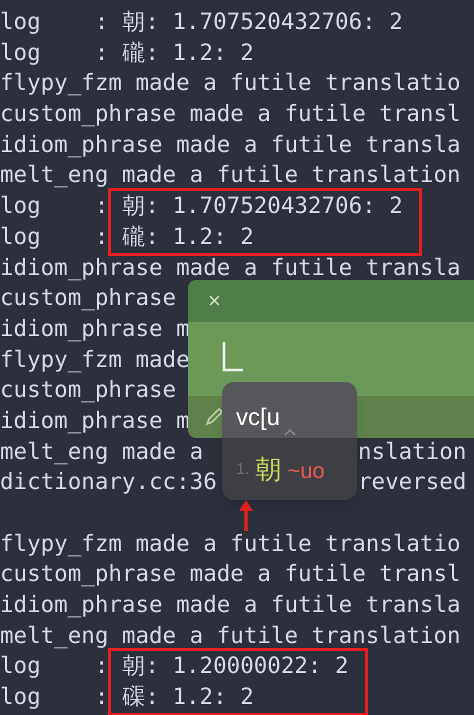 This screenshot has height=715, width=474. What do you see at coordinates (246, 516) in the screenshot?
I see `arrow-annotation` at bounding box center [246, 516].